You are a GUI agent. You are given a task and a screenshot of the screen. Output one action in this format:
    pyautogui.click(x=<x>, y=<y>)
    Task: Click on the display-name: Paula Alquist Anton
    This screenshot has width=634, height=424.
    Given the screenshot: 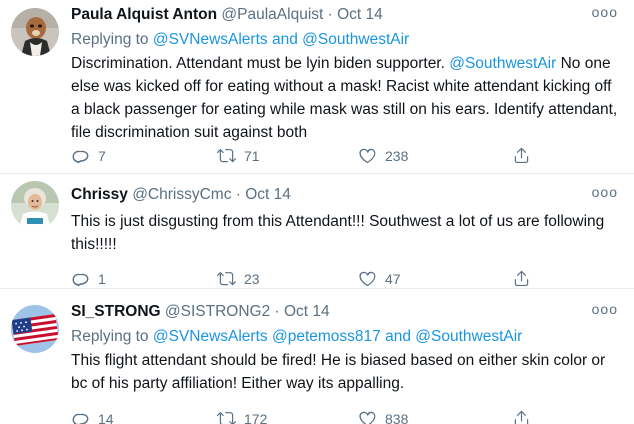 What is the action you would take?
    pyautogui.click(x=144, y=14)
    